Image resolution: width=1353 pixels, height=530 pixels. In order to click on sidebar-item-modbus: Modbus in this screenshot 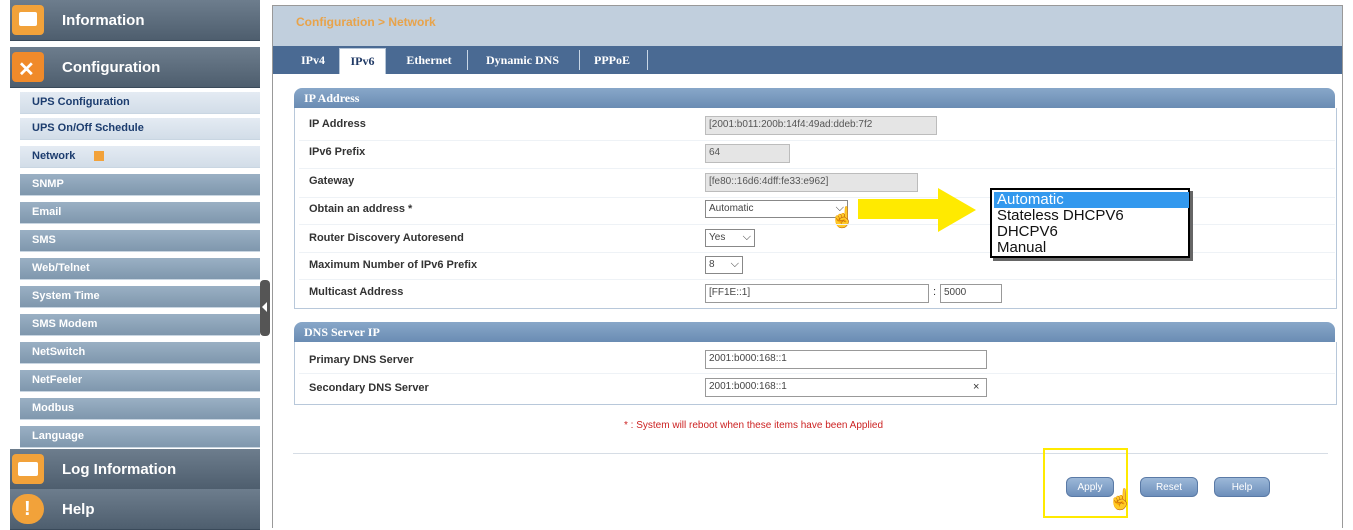, I will do `click(140, 409)`.